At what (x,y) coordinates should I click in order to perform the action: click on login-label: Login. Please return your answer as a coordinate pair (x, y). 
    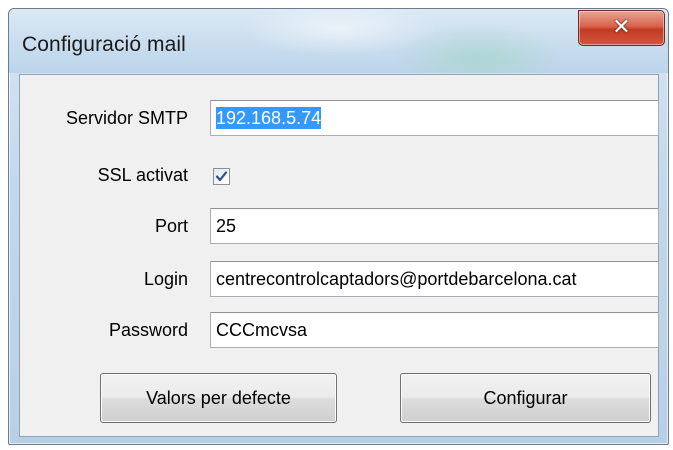
    Looking at the image, I should click on (165, 279).